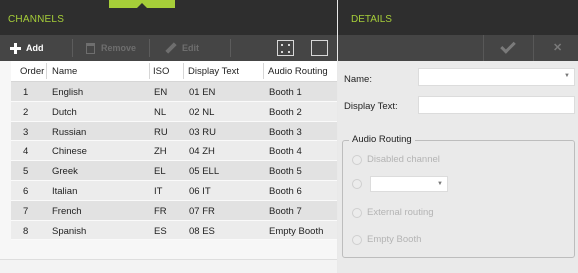  Describe the element at coordinates (371, 106) in the screenshot. I see `display-text-label: Display Text:` at that location.